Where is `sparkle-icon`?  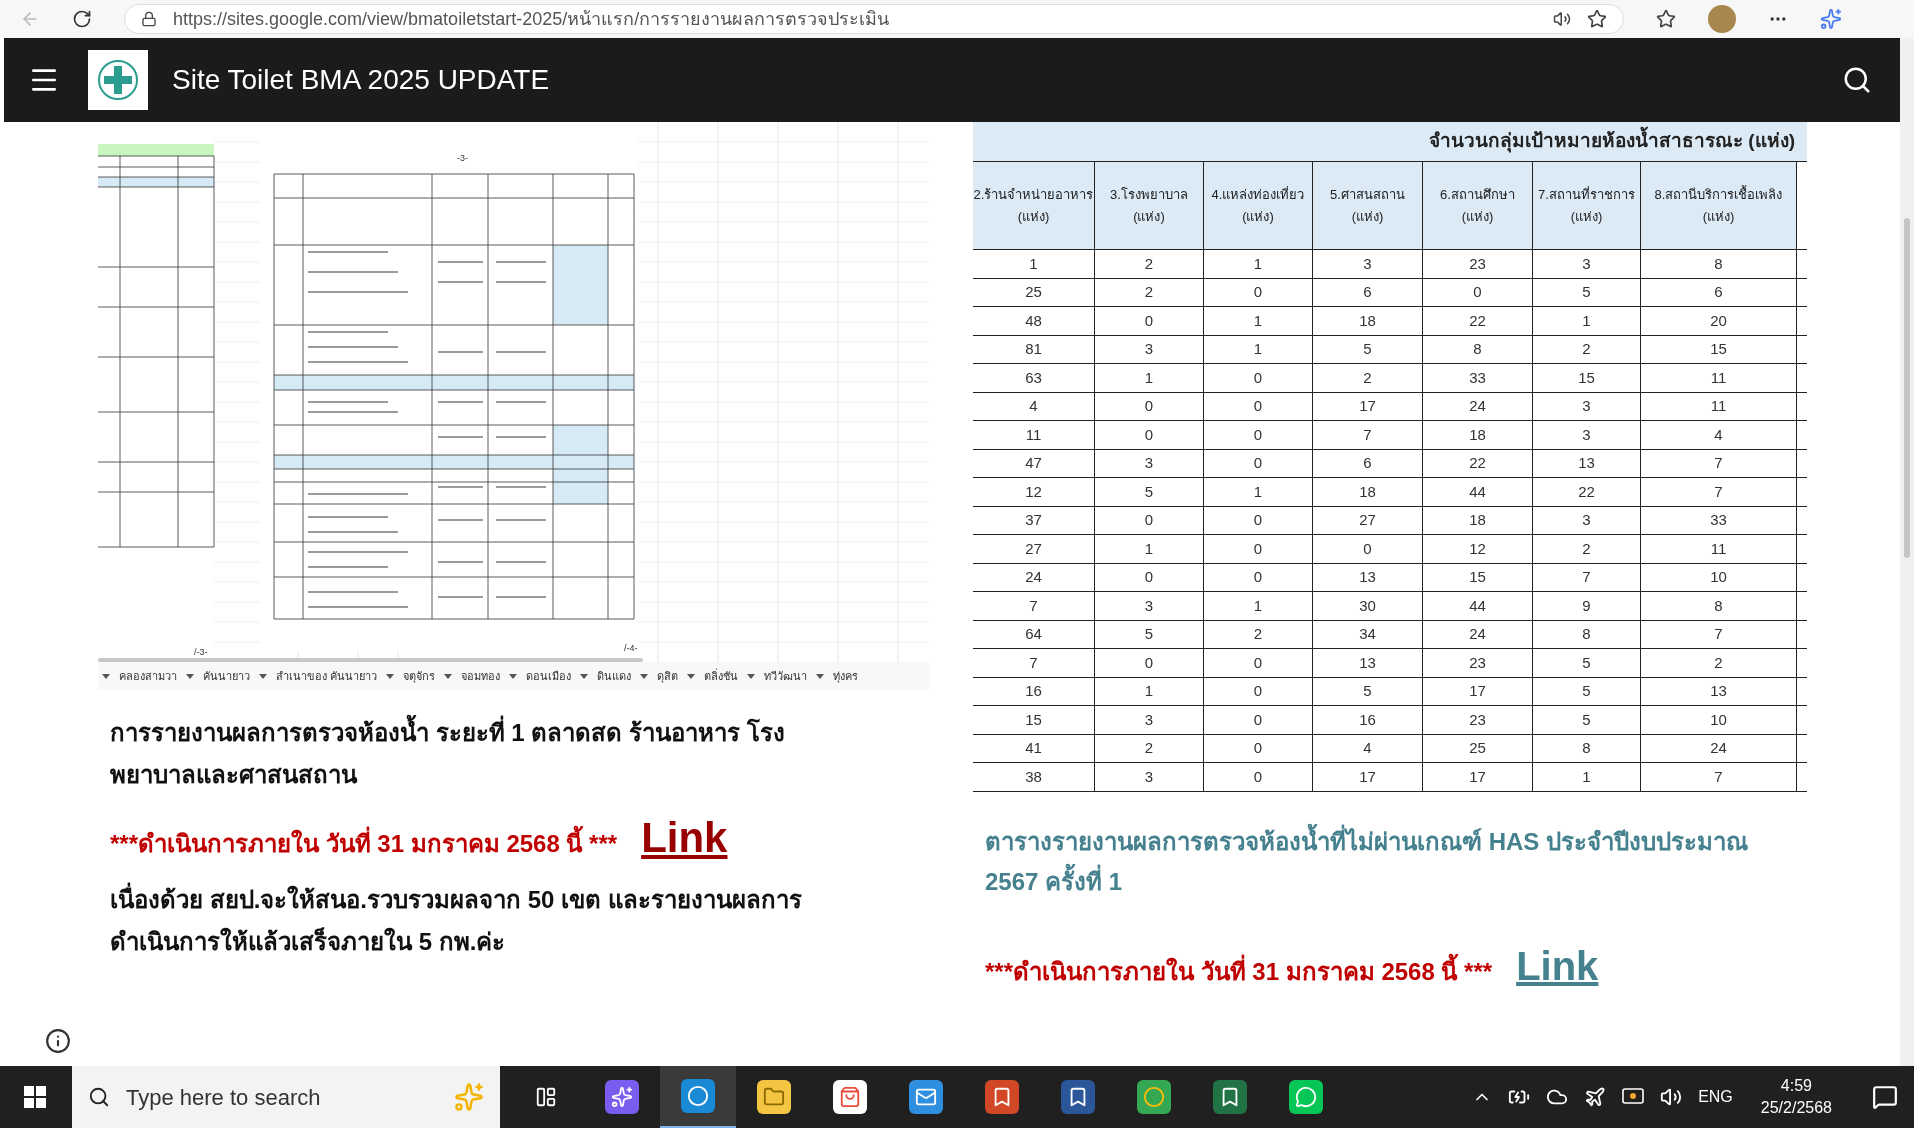
sparkle-icon is located at coordinates (469, 1097).